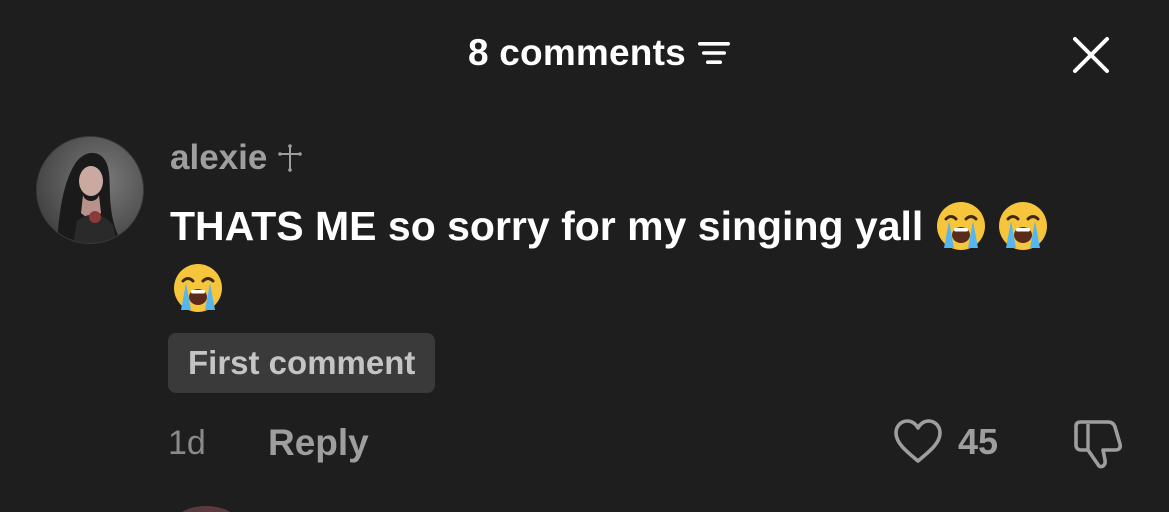  Describe the element at coordinates (90, 190) in the screenshot. I see `avatar` at that location.